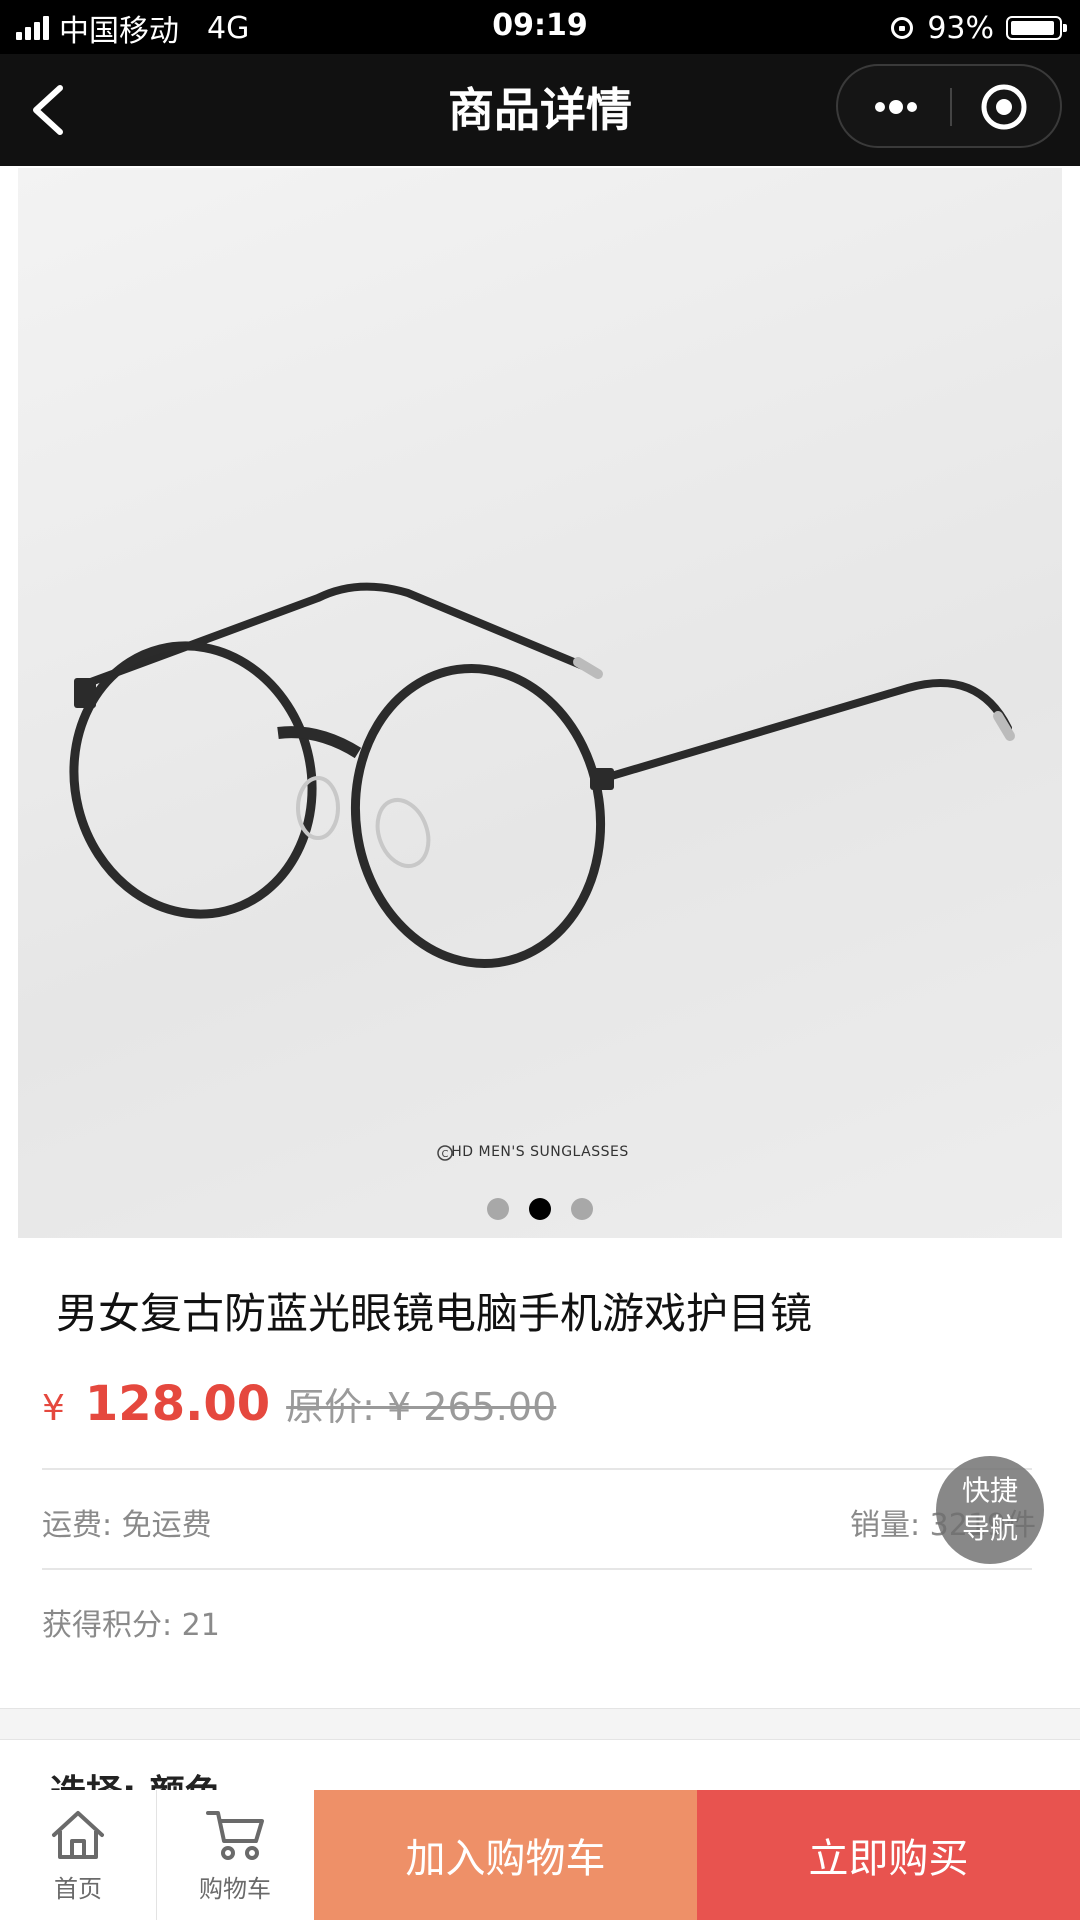 This screenshot has width=1080, height=1920. Describe the element at coordinates (53, 1408) in the screenshot. I see `currency-symbol: ¥` at that location.